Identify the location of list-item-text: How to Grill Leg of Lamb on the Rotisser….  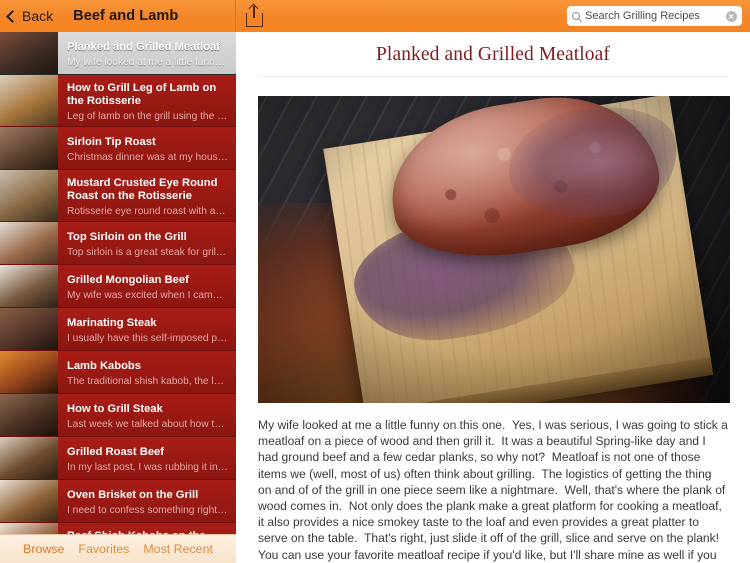
(147, 100).